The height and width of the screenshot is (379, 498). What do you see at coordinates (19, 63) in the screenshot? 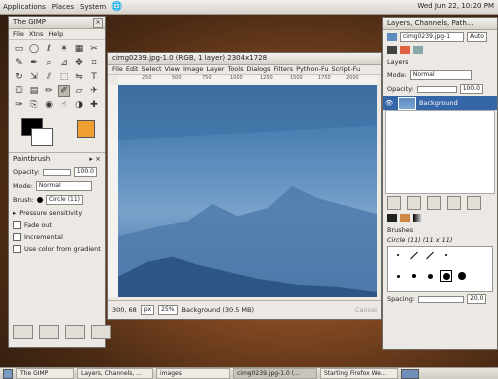
I see `paths-icon: ✎` at bounding box center [19, 63].